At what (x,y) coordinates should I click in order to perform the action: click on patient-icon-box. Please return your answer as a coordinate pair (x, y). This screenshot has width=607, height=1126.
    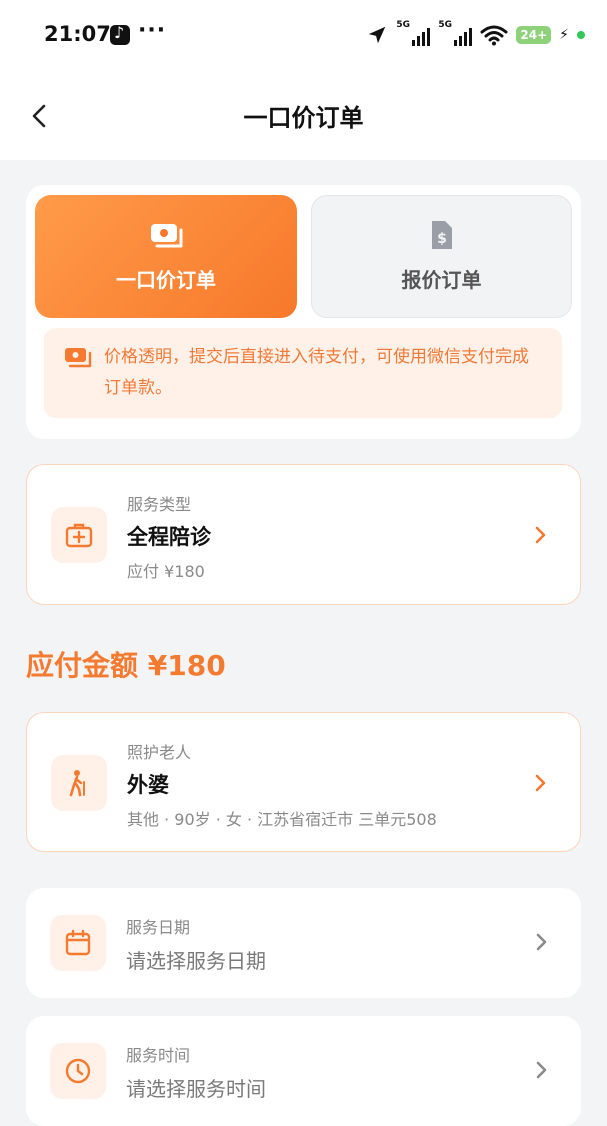
    Looking at the image, I should click on (79, 783).